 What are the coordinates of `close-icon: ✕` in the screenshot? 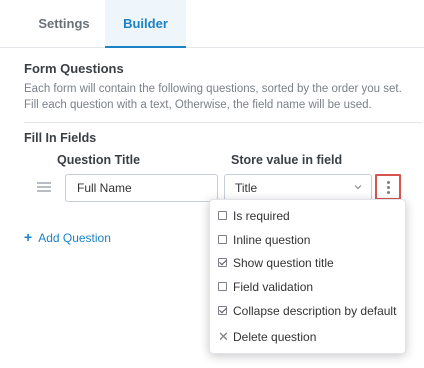 It's located at (223, 336).